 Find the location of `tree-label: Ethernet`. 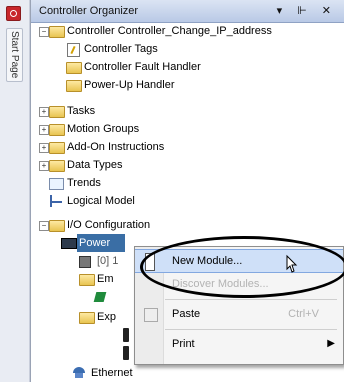

tree-label: Ethernet is located at coordinates (112, 373).